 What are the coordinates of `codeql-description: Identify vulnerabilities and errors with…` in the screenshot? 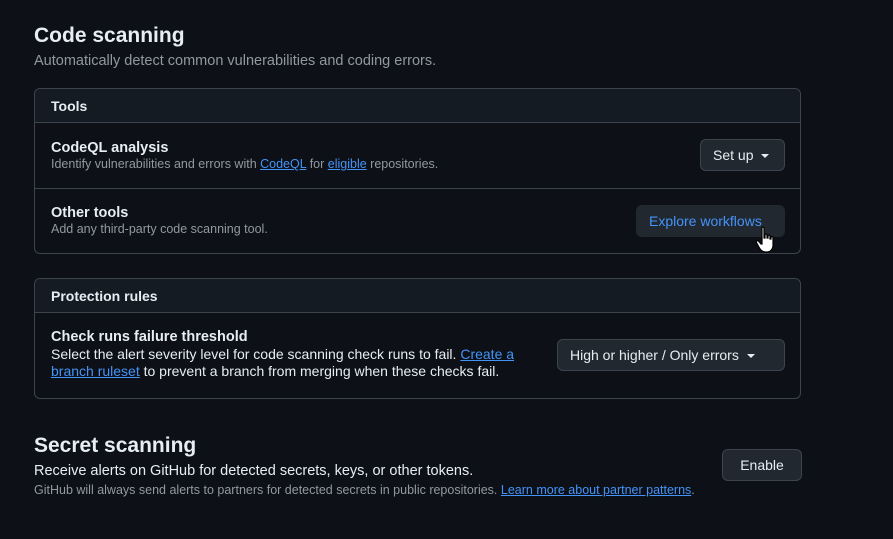 It's located at (244, 164).